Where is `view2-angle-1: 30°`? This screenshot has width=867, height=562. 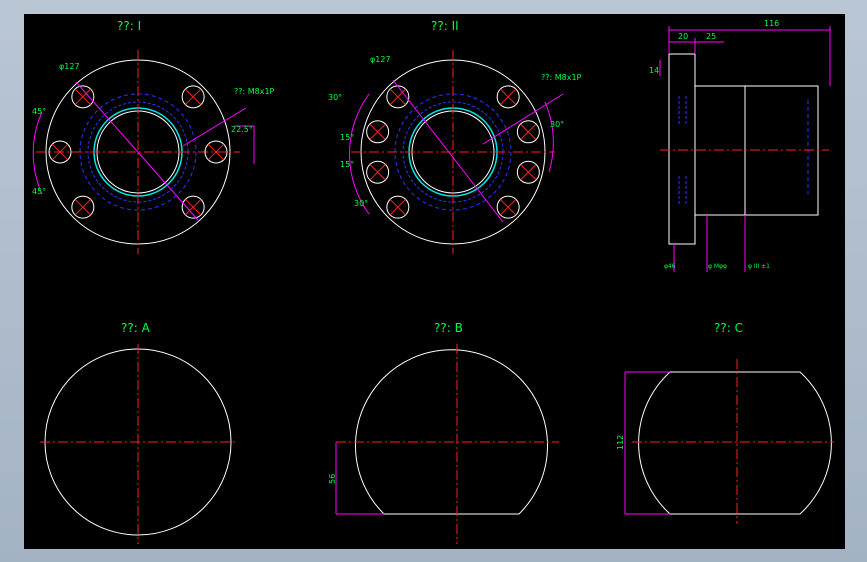 view2-angle-1: 30° is located at coordinates (335, 97).